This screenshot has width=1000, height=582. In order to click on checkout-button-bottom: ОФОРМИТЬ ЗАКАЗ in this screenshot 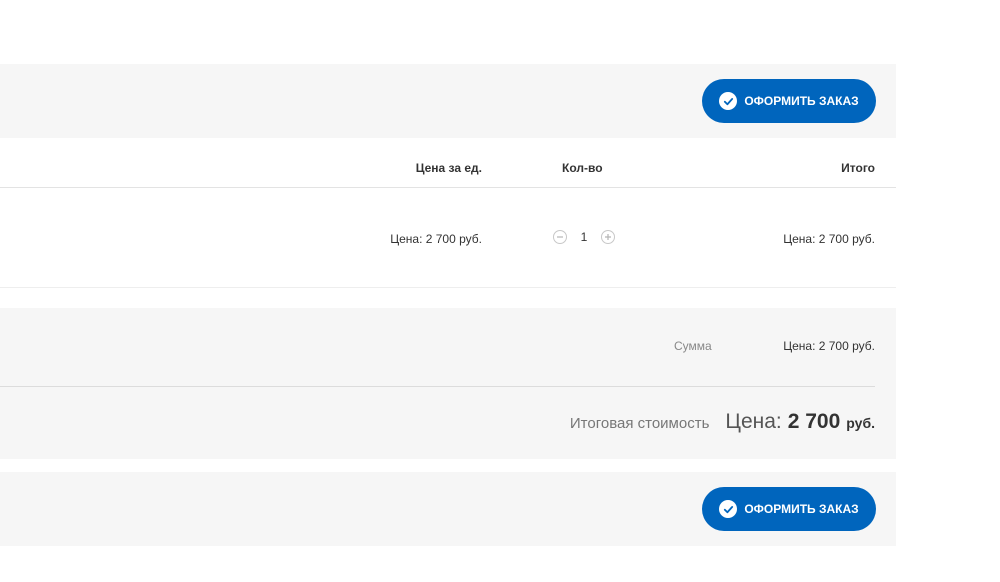, I will do `click(789, 509)`.